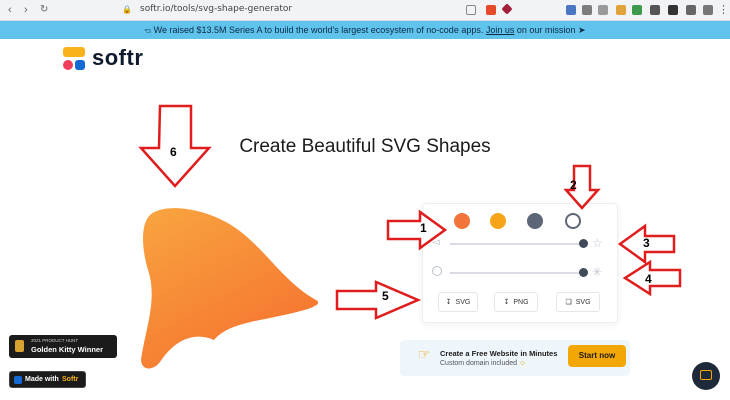 The image size is (730, 400). I want to click on golden-kitty-badge: 2021 PRODUCT HUNT Golden Kitty Winner, so click(63, 346).